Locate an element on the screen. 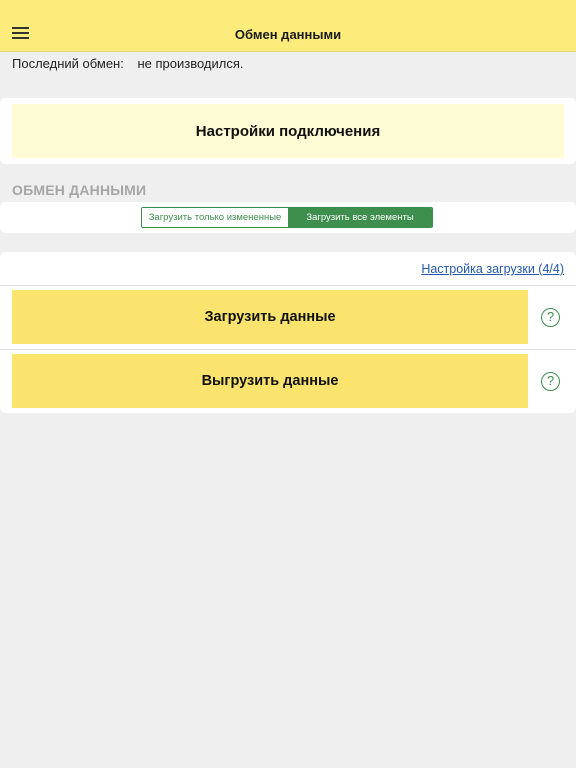 Image resolution: width=576 pixels, height=768 pixels. mode-option-changed-only: Загрузить только измененные is located at coordinates (215, 217).